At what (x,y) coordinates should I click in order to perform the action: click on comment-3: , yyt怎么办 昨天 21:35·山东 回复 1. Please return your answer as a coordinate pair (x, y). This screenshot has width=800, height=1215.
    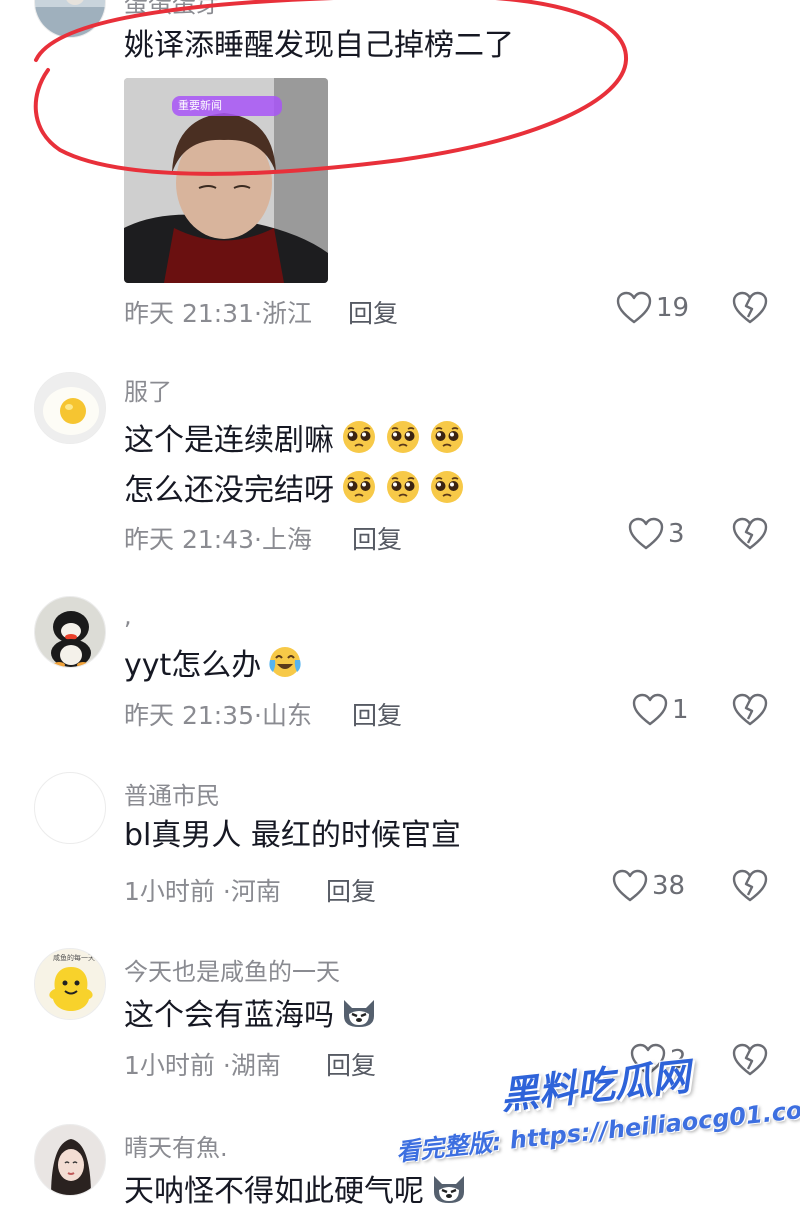
    Looking at the image, I should click on (400, 665).